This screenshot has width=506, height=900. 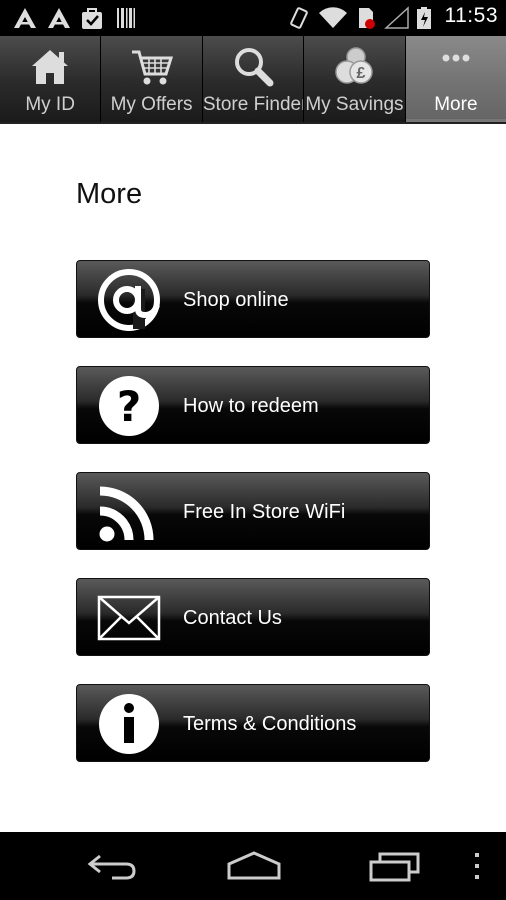 What do you see at coordinates (50, 67) in the screenshot?
I see `home-icon` at bounding box center [50, 67].